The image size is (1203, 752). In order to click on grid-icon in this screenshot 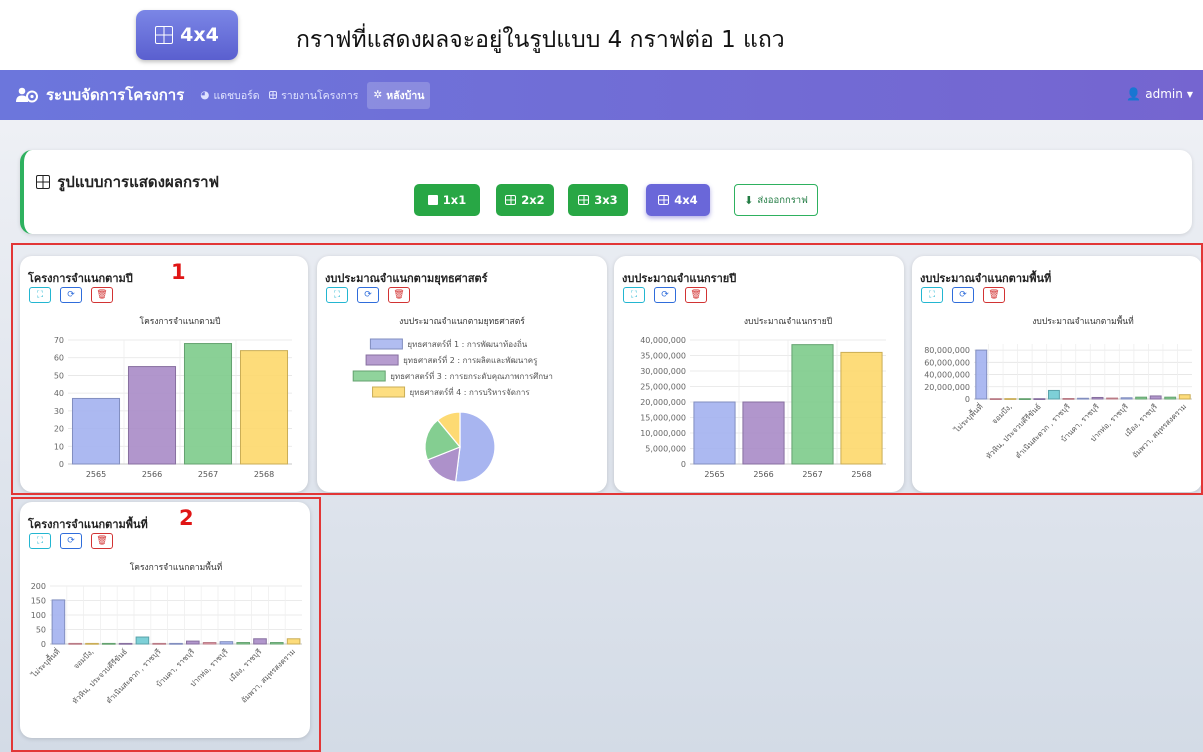, I will do `click(664, 200)`.